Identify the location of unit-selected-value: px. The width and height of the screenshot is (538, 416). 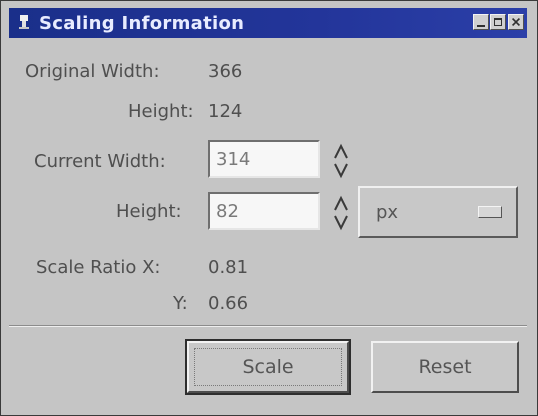
(387, 212).